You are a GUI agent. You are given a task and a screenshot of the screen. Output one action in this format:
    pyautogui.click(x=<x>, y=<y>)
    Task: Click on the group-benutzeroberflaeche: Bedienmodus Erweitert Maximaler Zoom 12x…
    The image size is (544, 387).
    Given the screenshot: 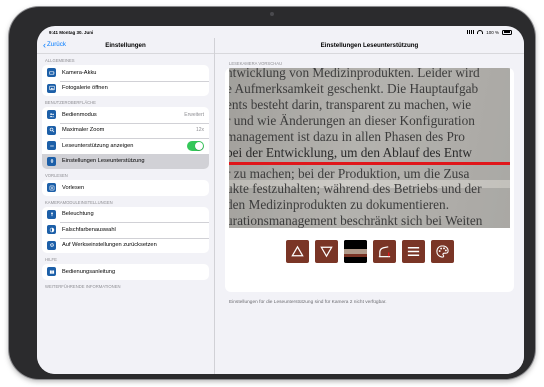 What is the action you would take?
    pyautogui.click(x=125, y=138)
    